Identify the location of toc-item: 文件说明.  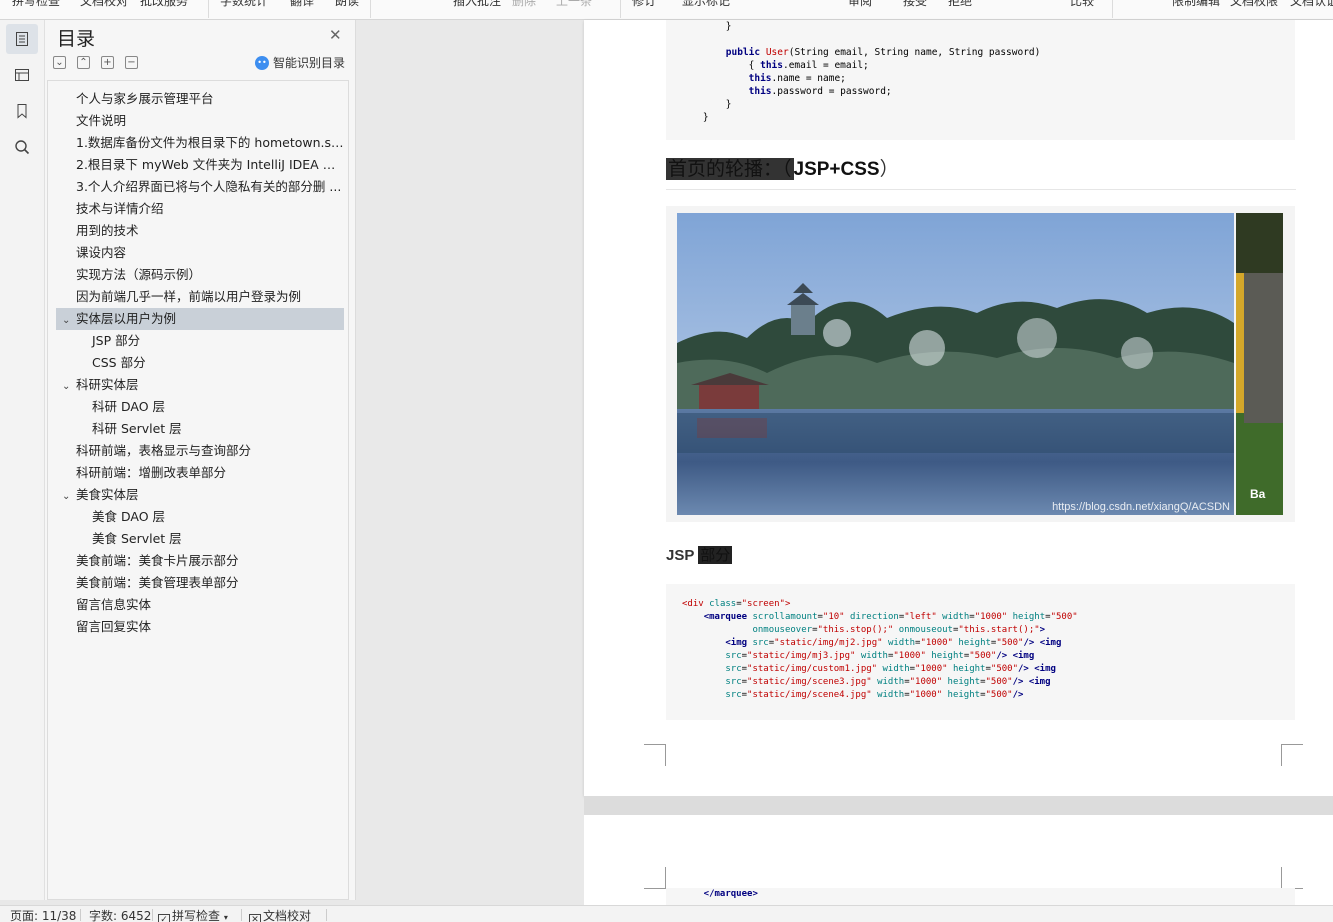
(200, 121).